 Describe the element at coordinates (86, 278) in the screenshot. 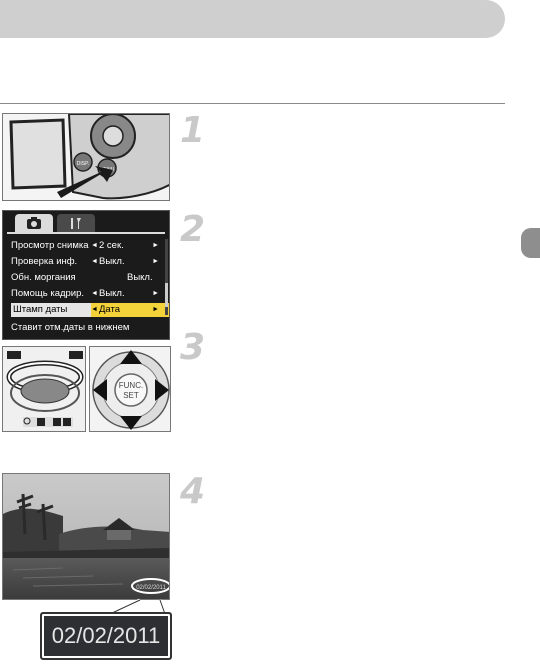

I see `menu-row: Обн. моргания Выкл.` at that location.